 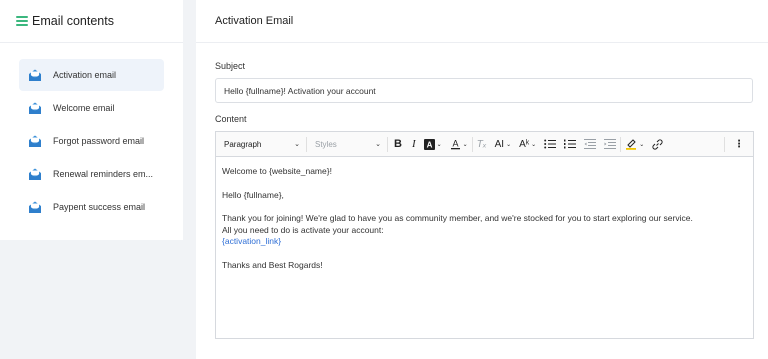 I want to click on content-line: Hello {fullname},, so click(x=253, y=194).